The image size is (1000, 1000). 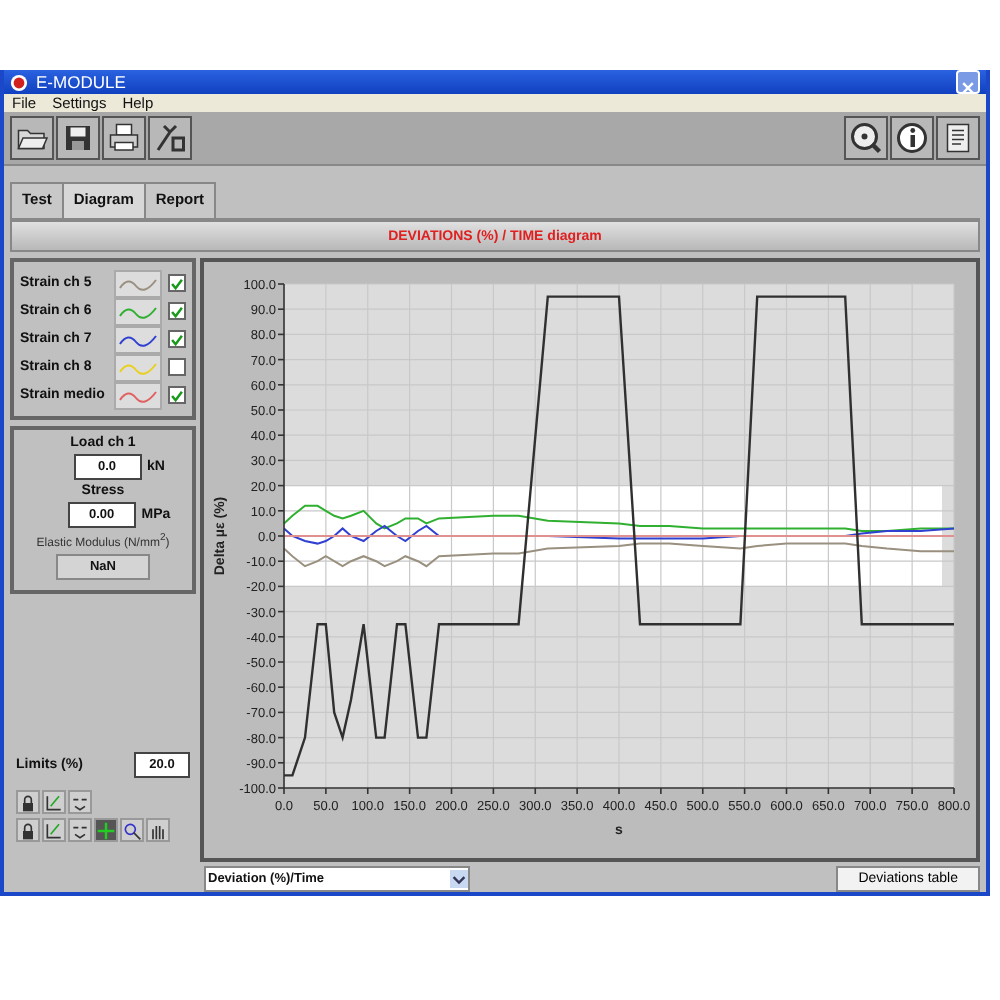 I want to click on folder-button, so click(x=32, y=138).